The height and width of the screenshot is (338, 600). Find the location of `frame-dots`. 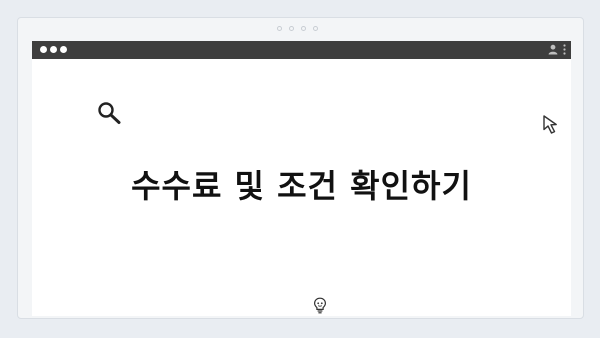

frame-dots is located at coordinates (297, 28).